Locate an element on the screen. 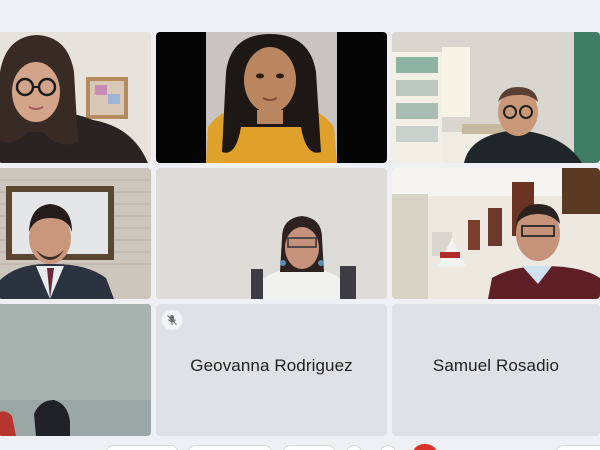 Image resolution: width=600 pixels, height=450 pixels. participant-name-tile: Geovanna Rodriguez is located at coordinates (271, 370).